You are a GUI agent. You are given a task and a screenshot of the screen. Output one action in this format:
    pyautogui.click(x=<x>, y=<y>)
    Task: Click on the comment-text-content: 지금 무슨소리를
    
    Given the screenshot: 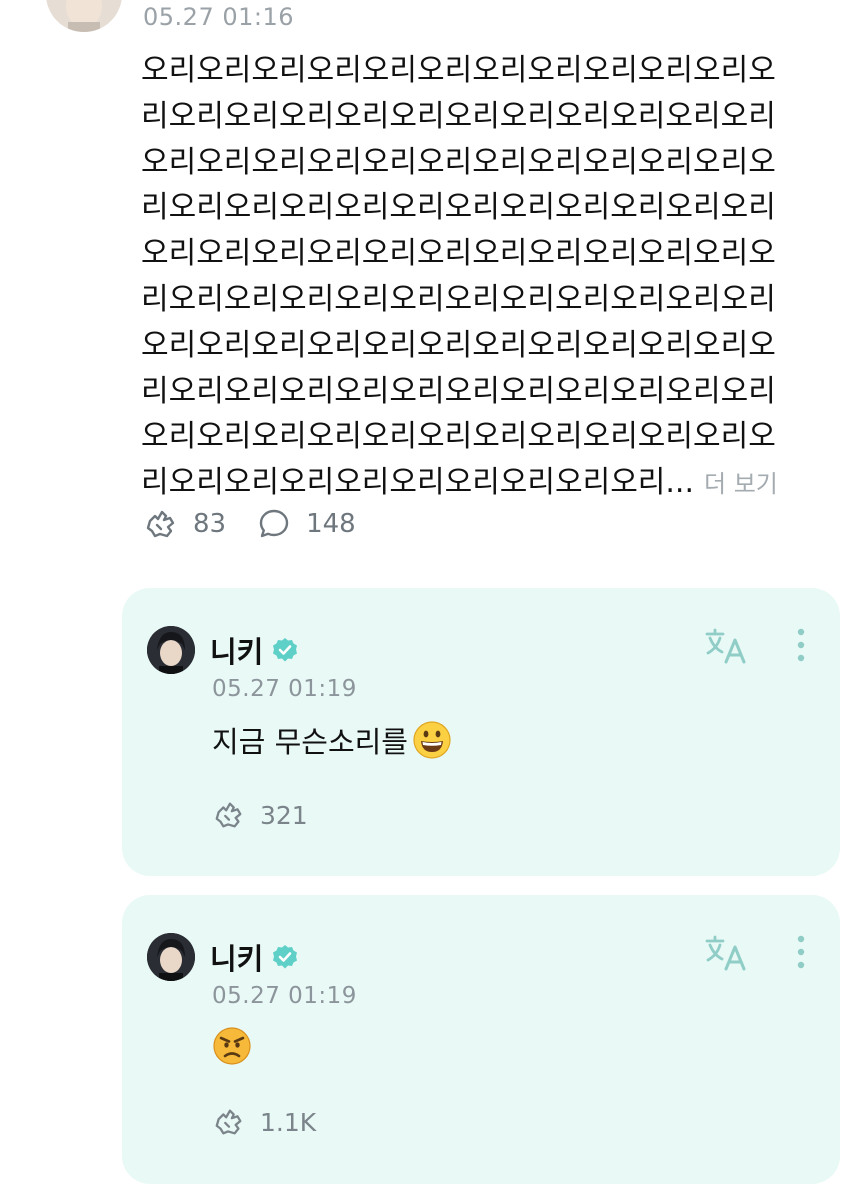 What is the action you would take?
    pyautogui.click(x=310, y=742)
    